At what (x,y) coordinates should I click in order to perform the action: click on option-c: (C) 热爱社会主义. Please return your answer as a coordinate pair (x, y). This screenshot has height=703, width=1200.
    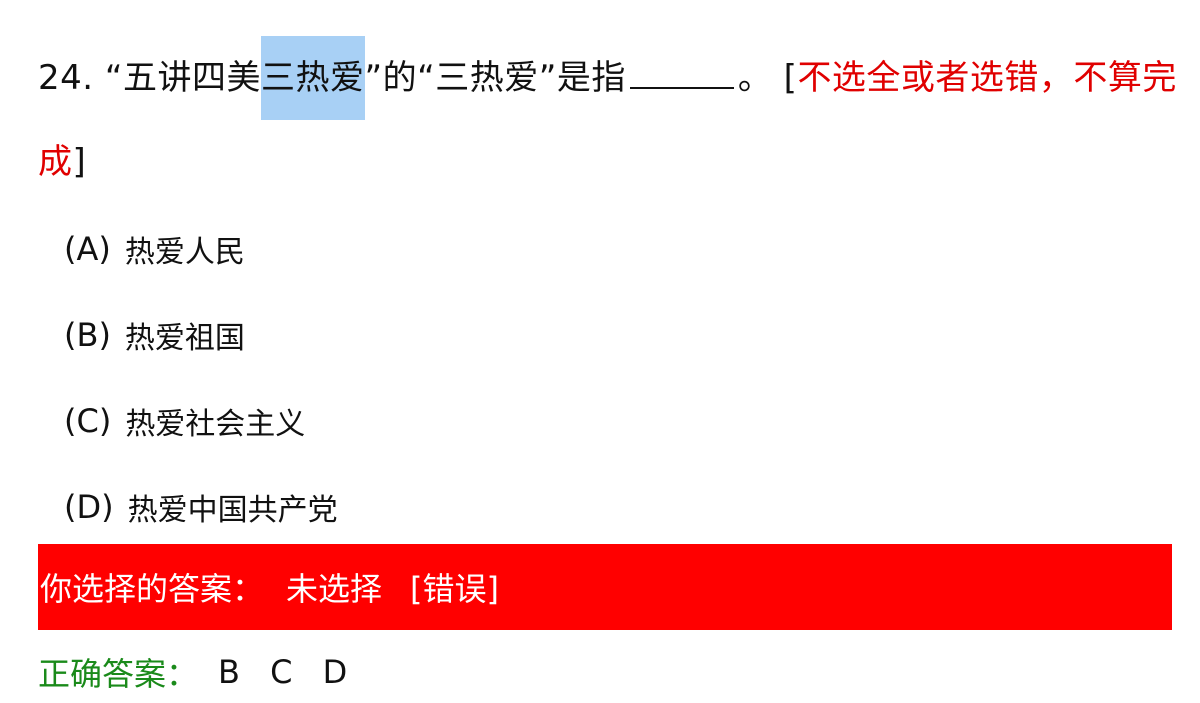
    Looking at the image, I should click on (201, 421).